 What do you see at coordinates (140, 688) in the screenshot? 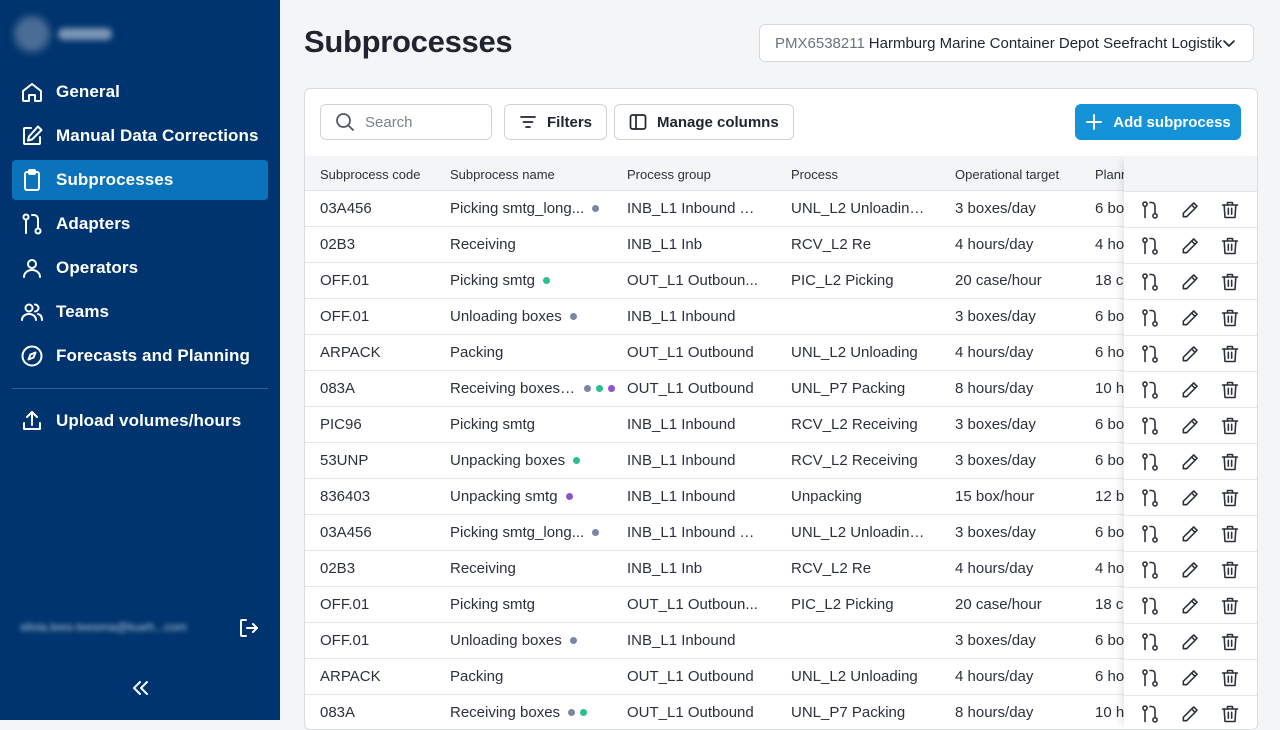
I see `collapse-sidebar-icon` at bounding box center [140, 688].